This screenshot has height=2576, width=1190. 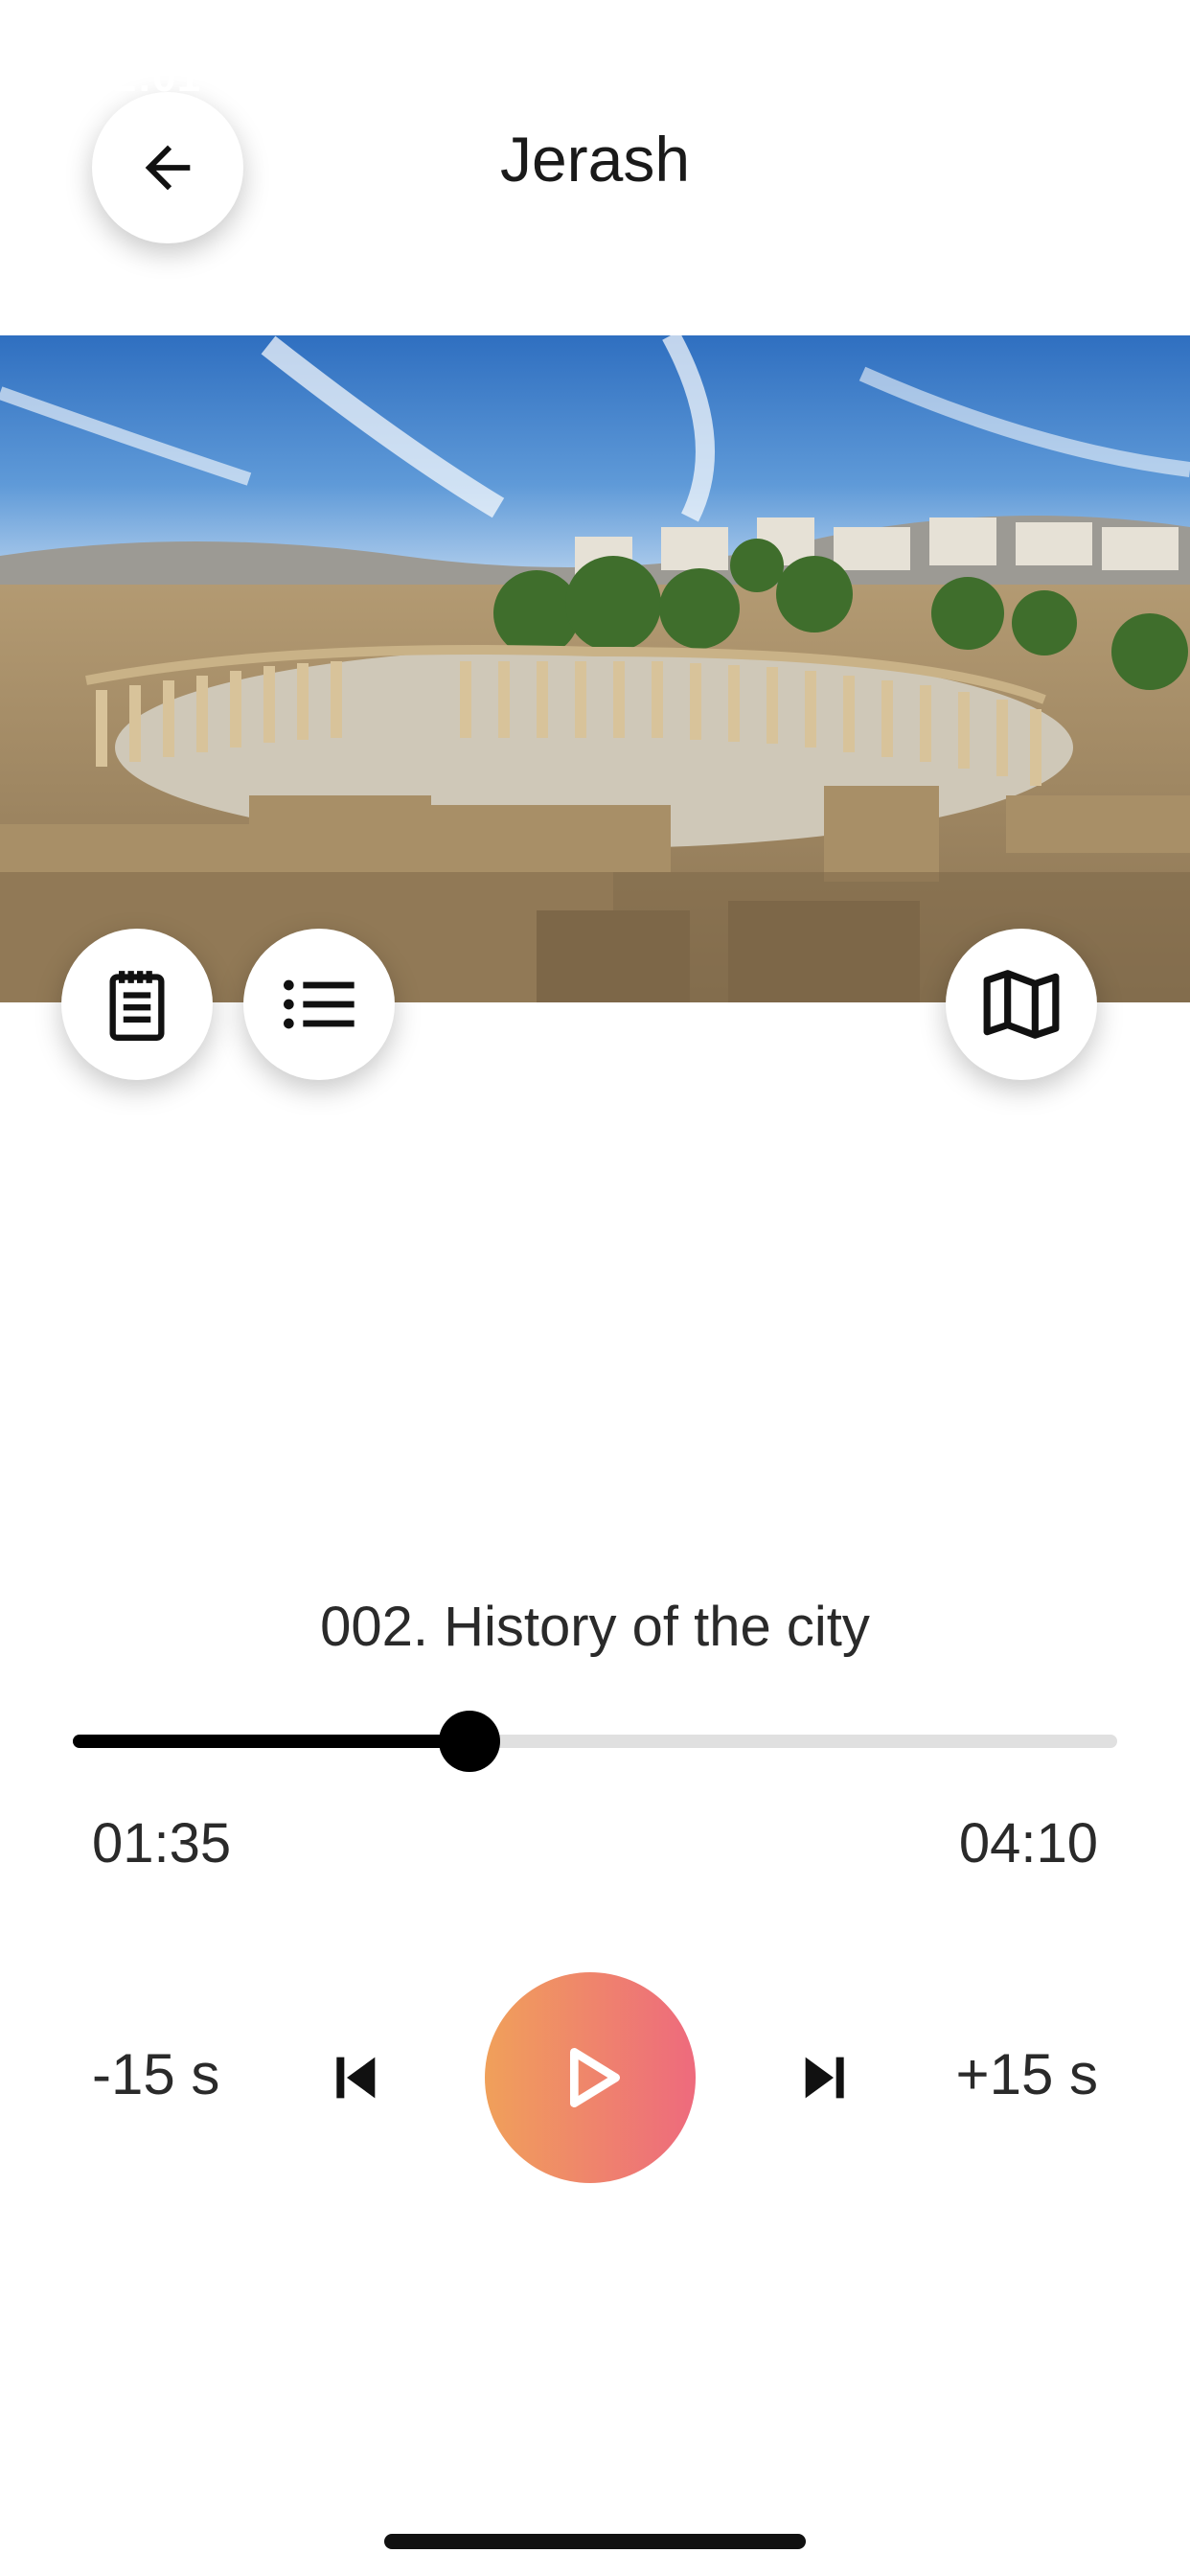 I want to click on notes-button, so click(x=137, y=1004).